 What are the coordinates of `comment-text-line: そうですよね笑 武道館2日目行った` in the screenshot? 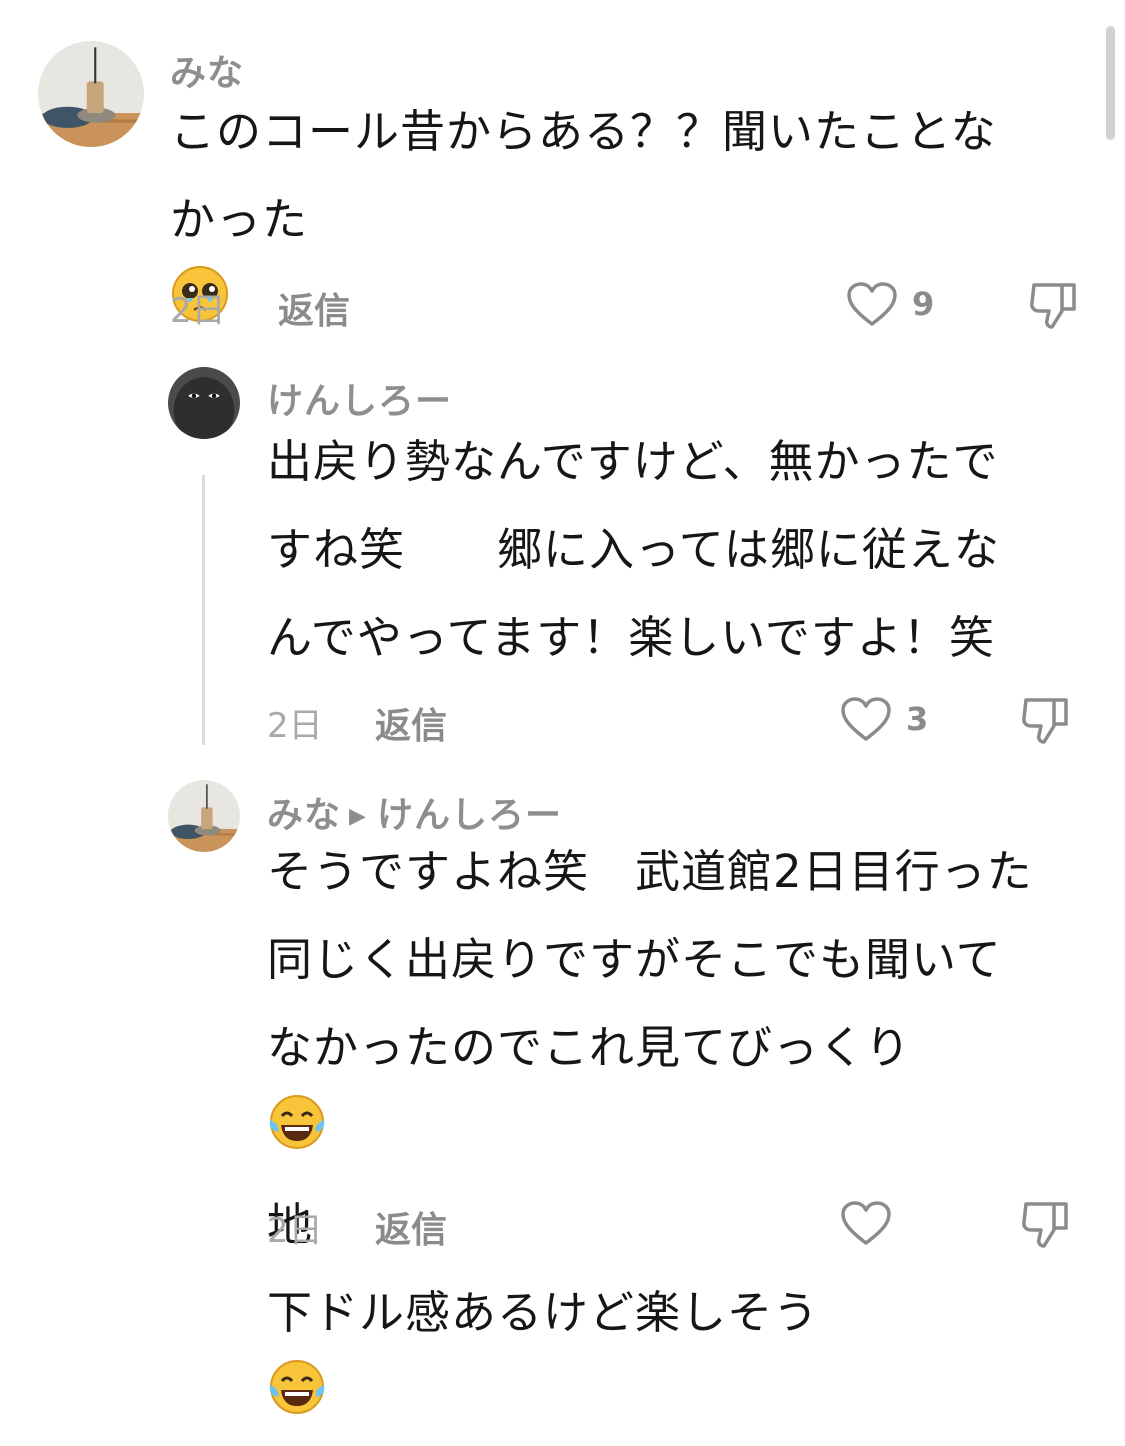 It's located at (650, 871).